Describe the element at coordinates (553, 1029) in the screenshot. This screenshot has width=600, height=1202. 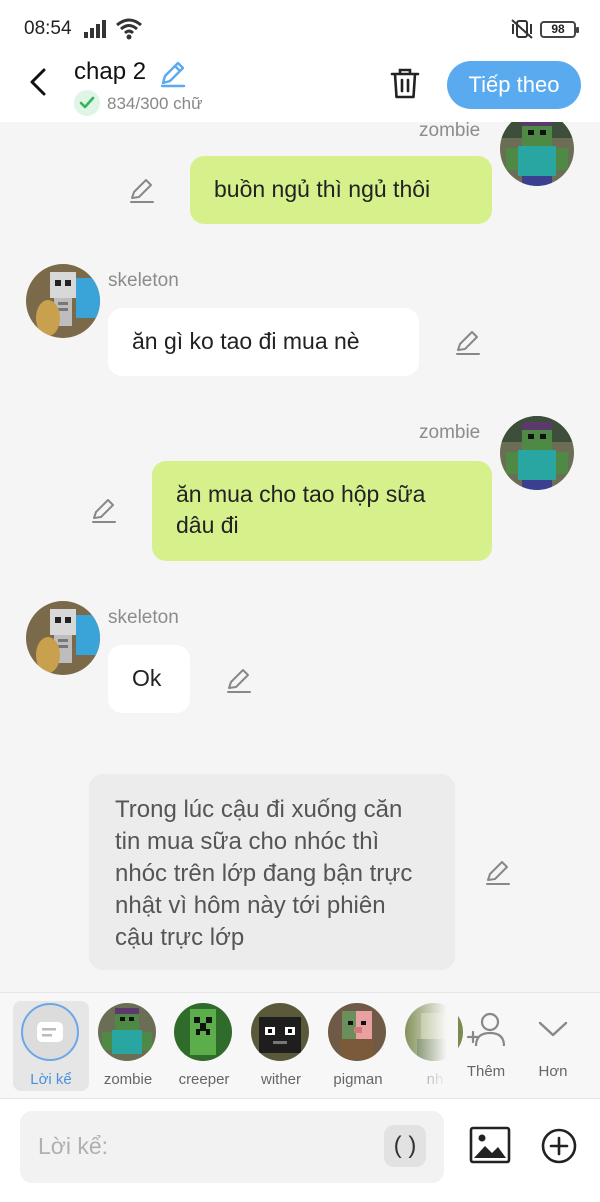
I see `chevron-down-icon` at that location.